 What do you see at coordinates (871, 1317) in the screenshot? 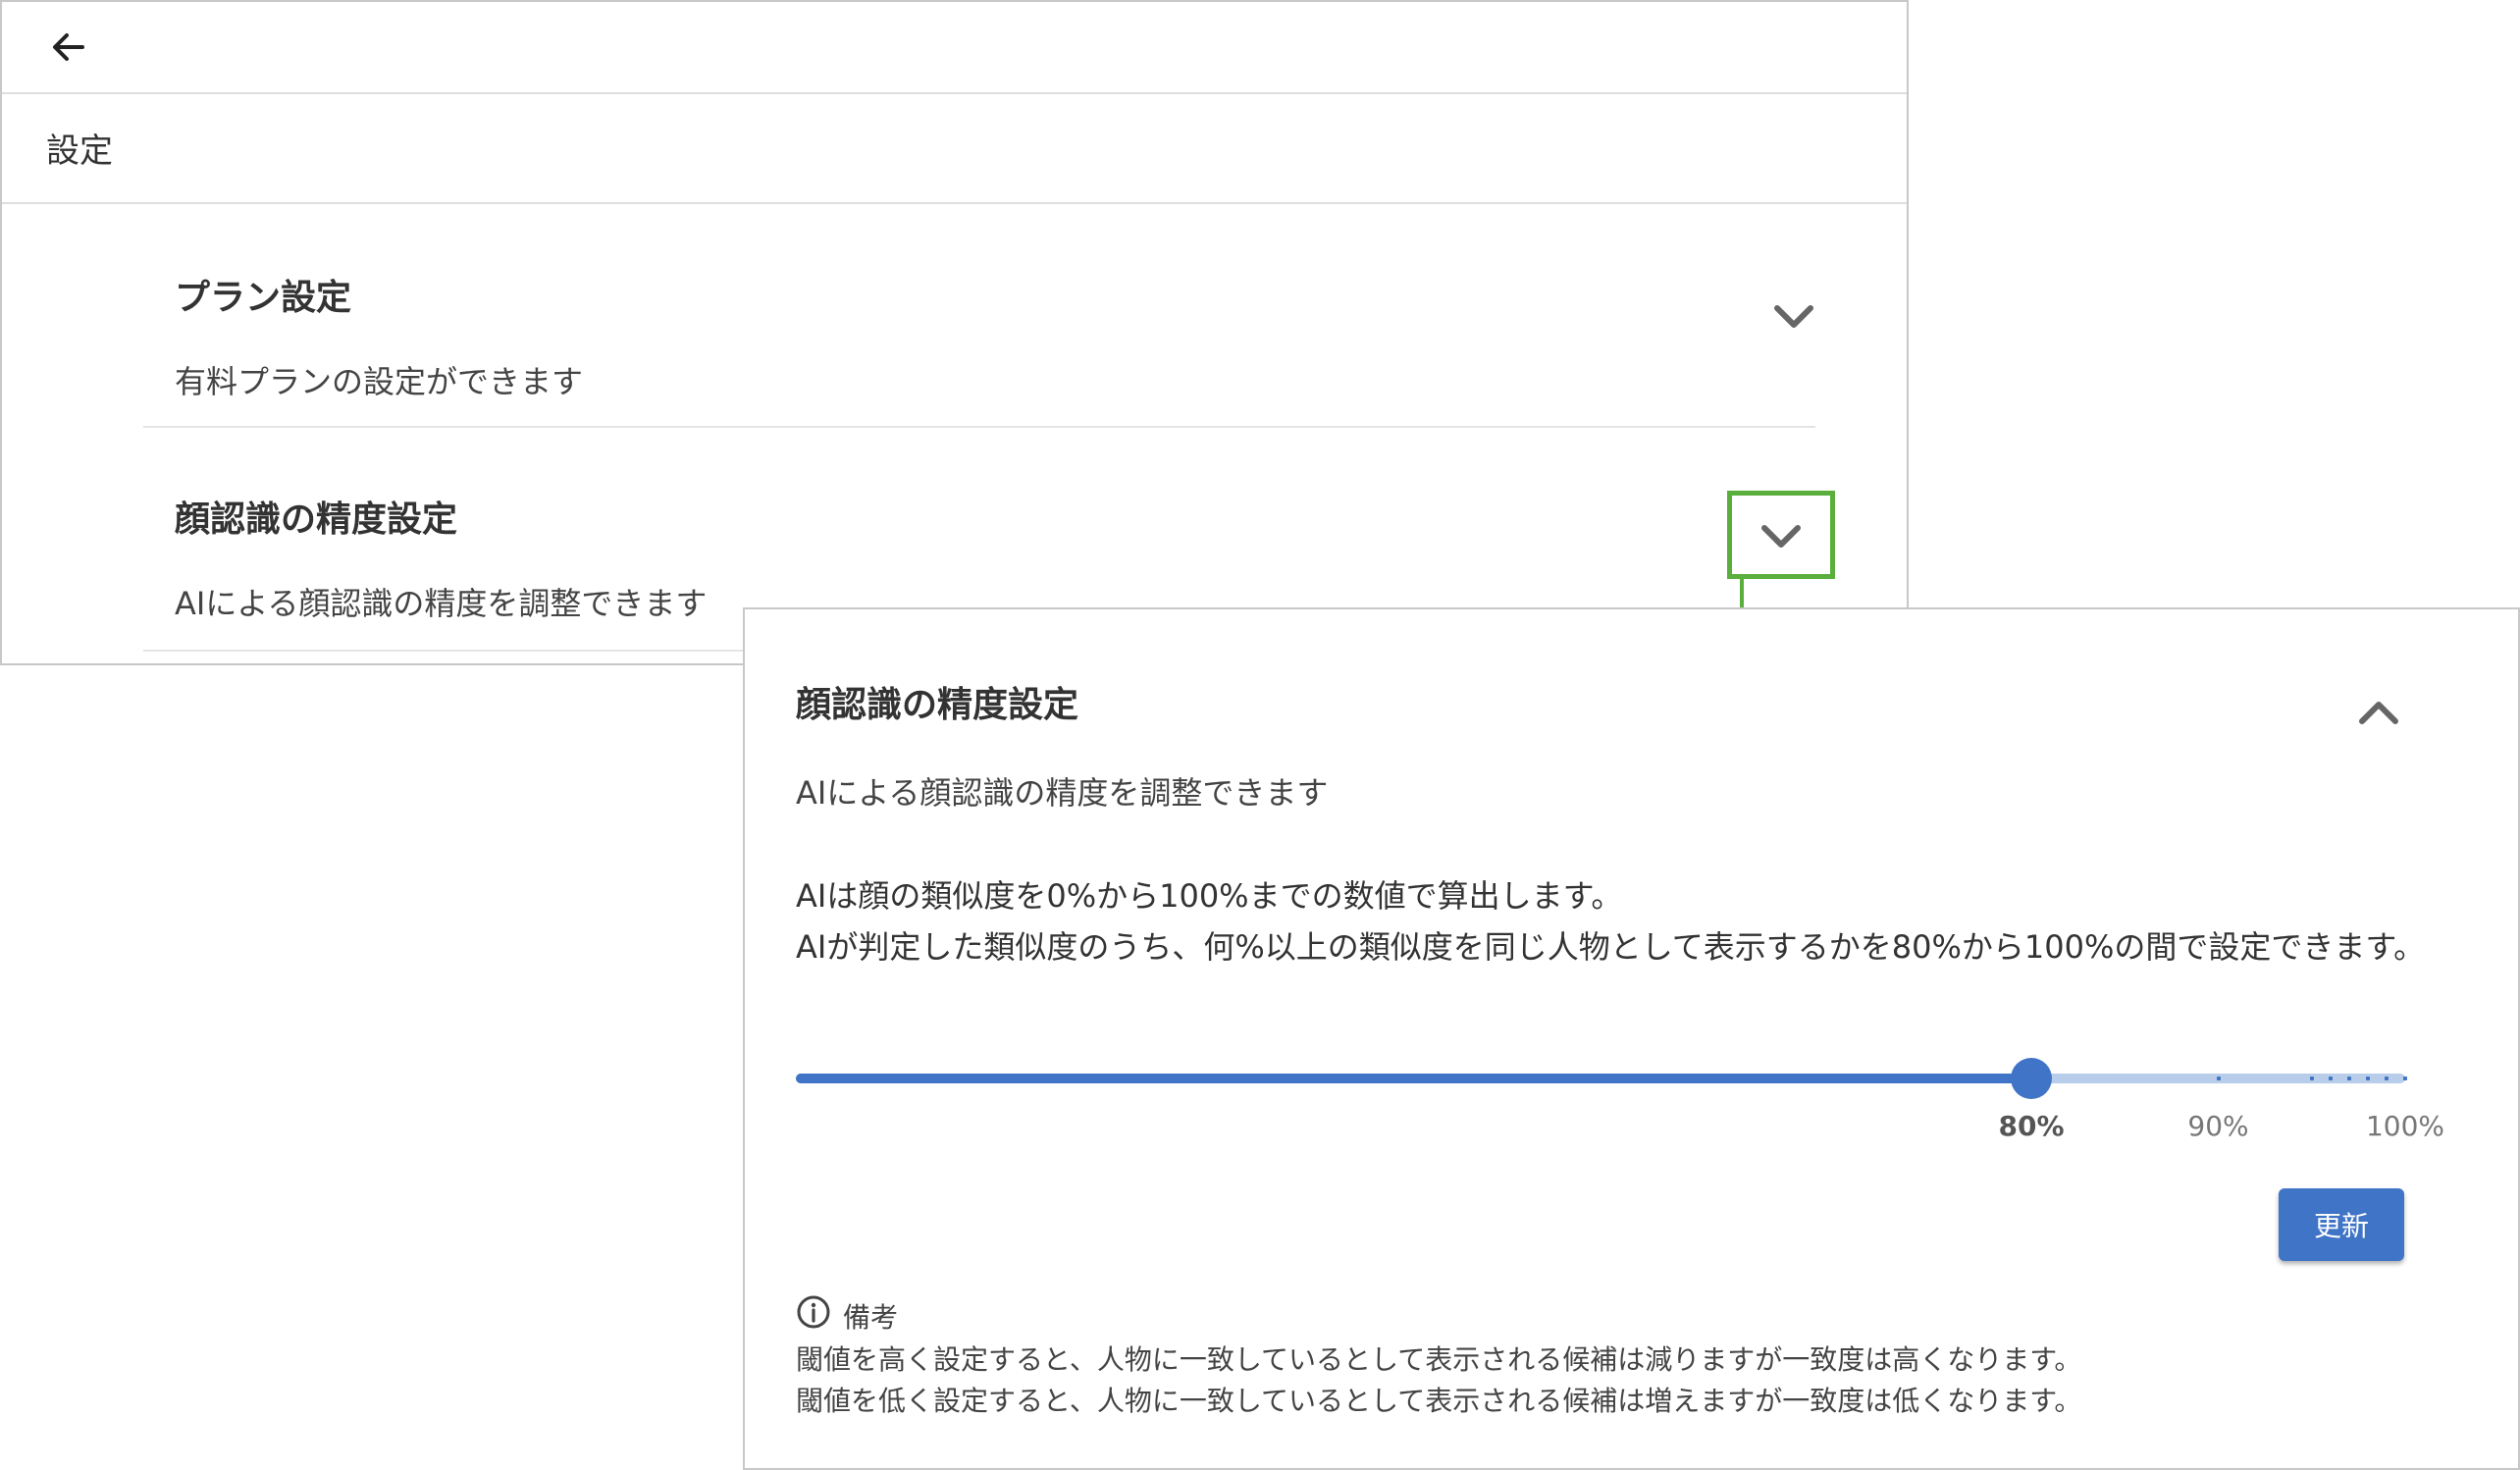
I see `notes-label: 備考` at bounding box center [871, 1317].